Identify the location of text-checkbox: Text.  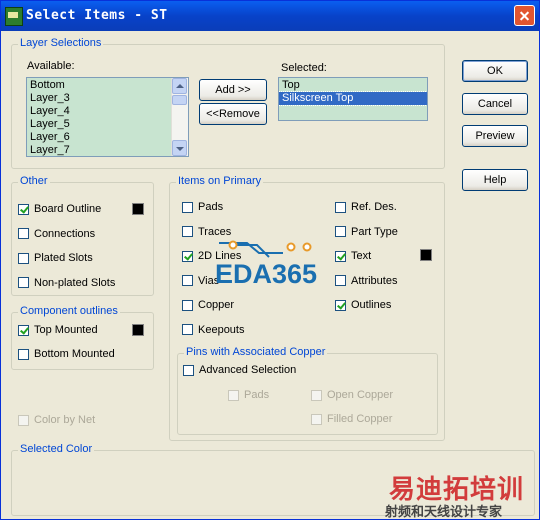
(353, 256).